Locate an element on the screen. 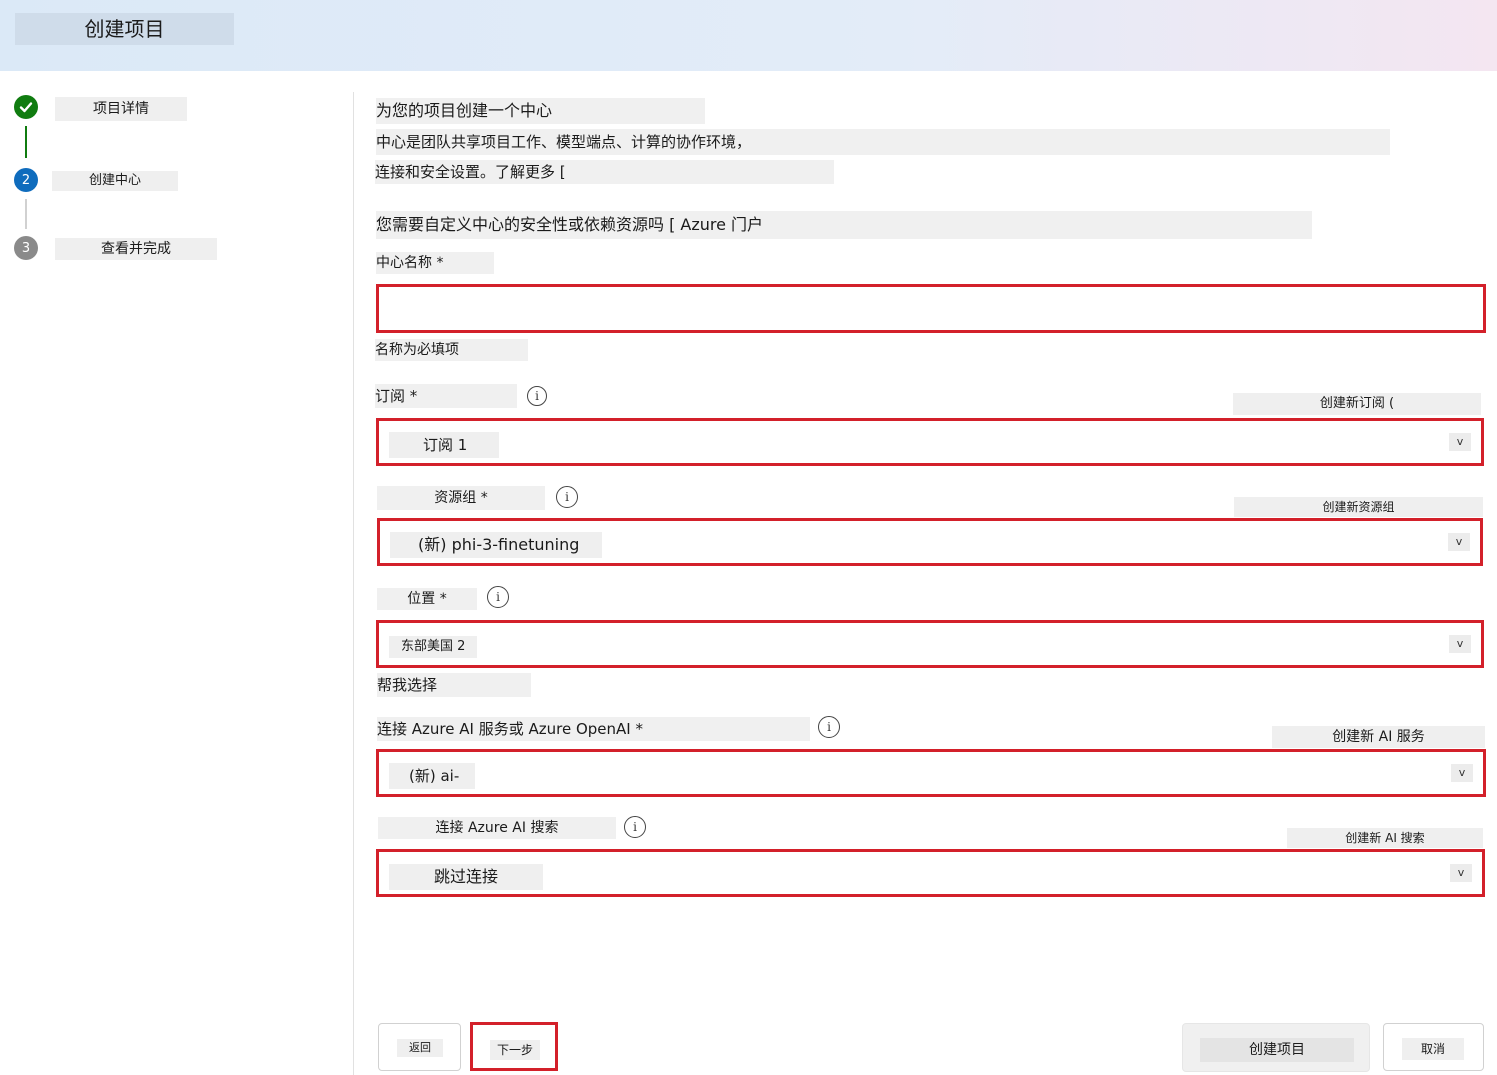 The height and width of the screenshot is (1075, 1497). resource-group-info-icon: i is located at coordinates (567, 497).